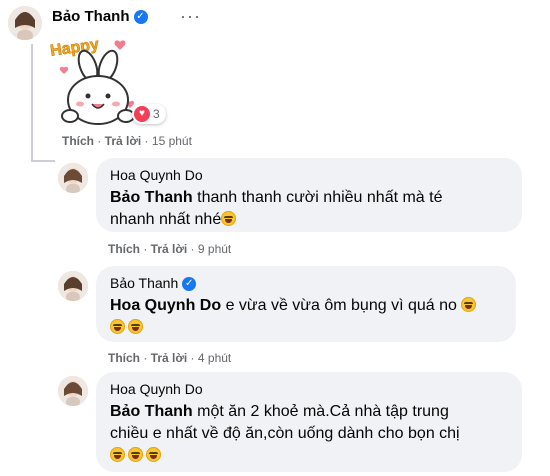 The height and width of the screenshot is (476, 550). I want to click on reply-author-row: Bảo Thanh ✓, so click(153, 283).